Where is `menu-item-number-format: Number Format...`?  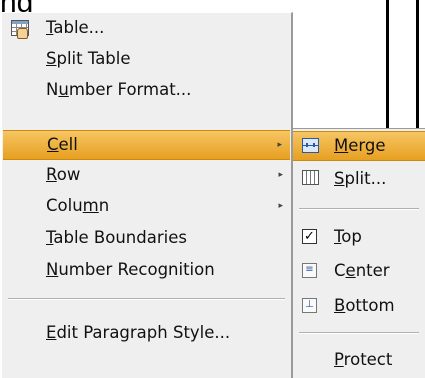
menu-item-number-format: Number Format... is located at coordinates (146, 90).